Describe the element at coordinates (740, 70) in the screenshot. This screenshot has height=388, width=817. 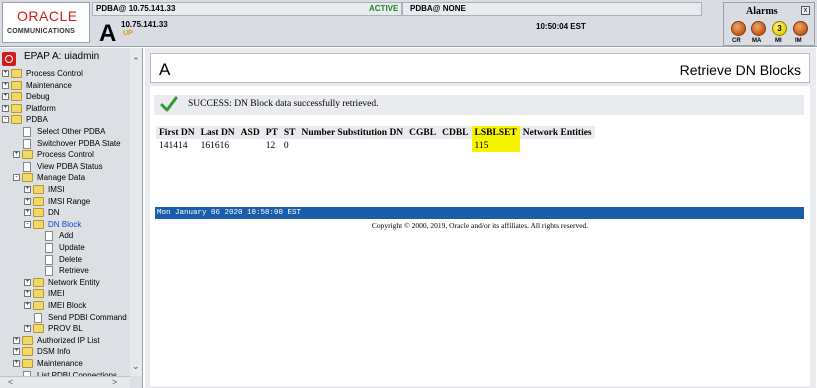
I see `page-title: Retrieve DN Blocks` at that location.